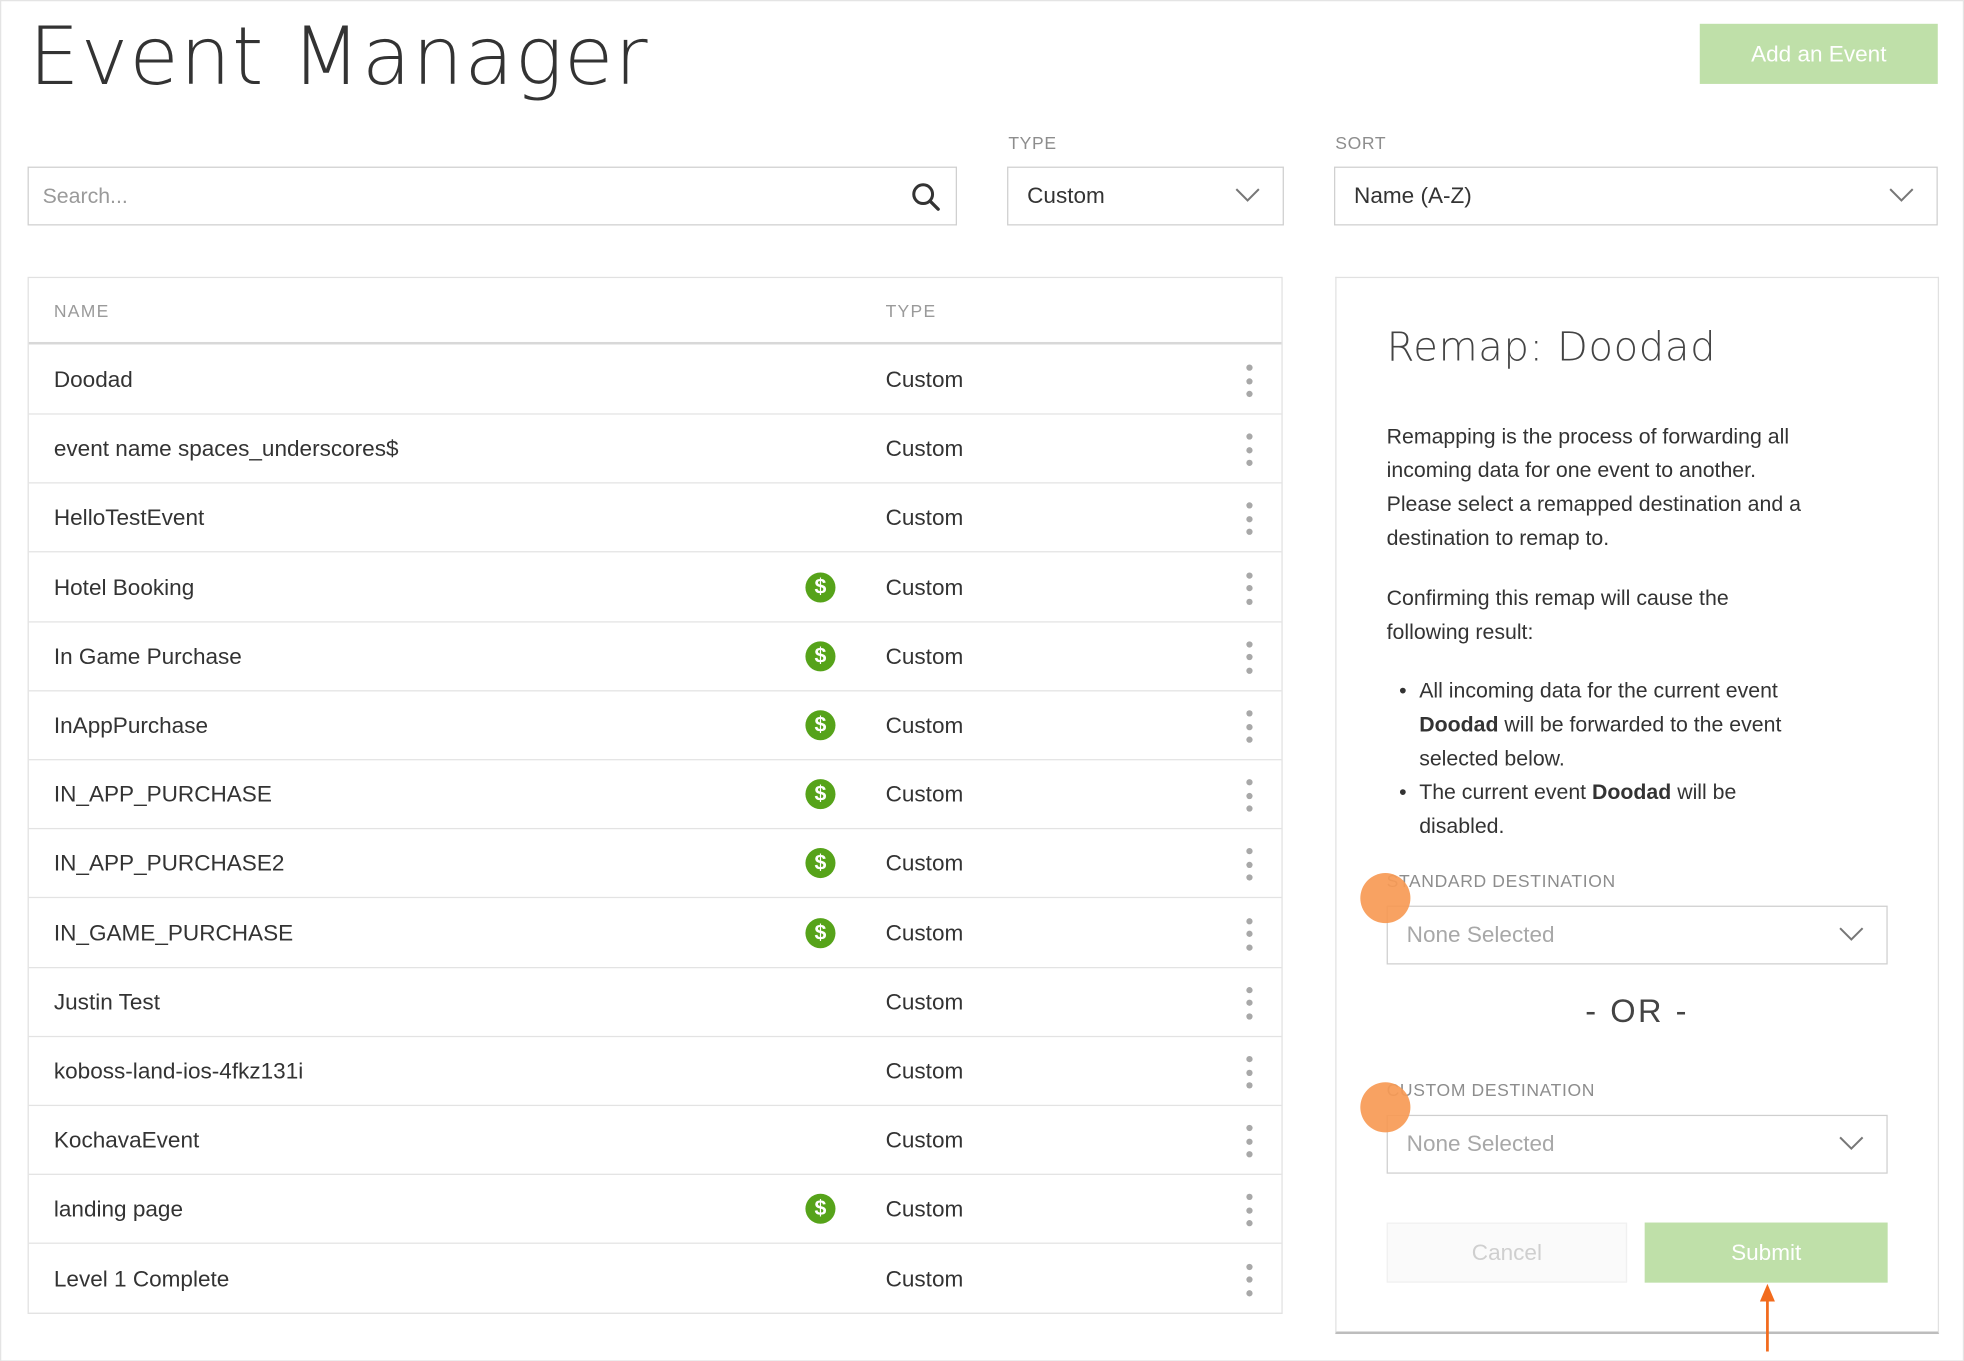  I want to click on standard-destination-value: None Selected, so click(1480, 934).